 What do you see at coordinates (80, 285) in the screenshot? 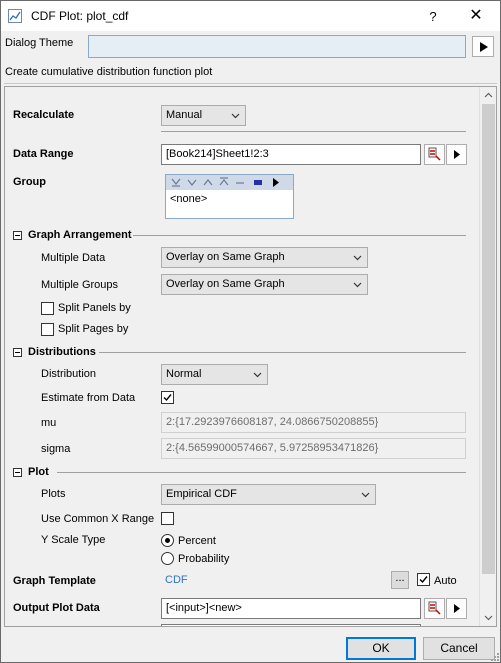
I see `multiple-groups-label: Multiple Groups` at bounding box center [80, 285].